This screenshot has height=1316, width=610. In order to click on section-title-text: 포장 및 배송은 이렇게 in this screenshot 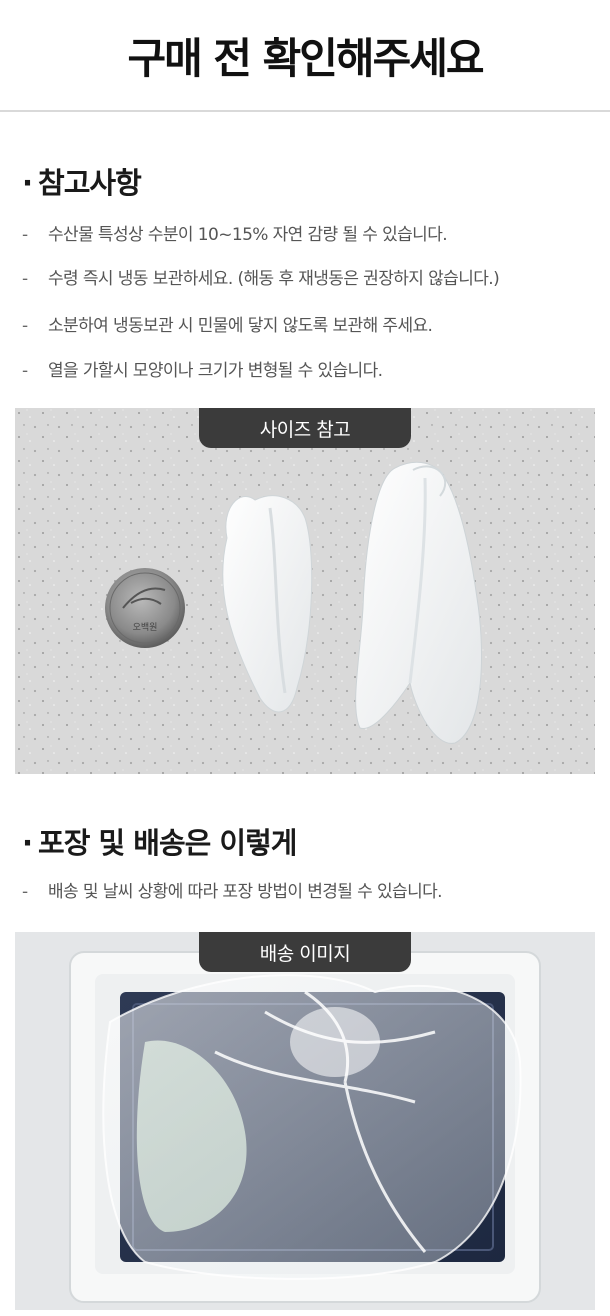, I will do `click(167, 843)`.